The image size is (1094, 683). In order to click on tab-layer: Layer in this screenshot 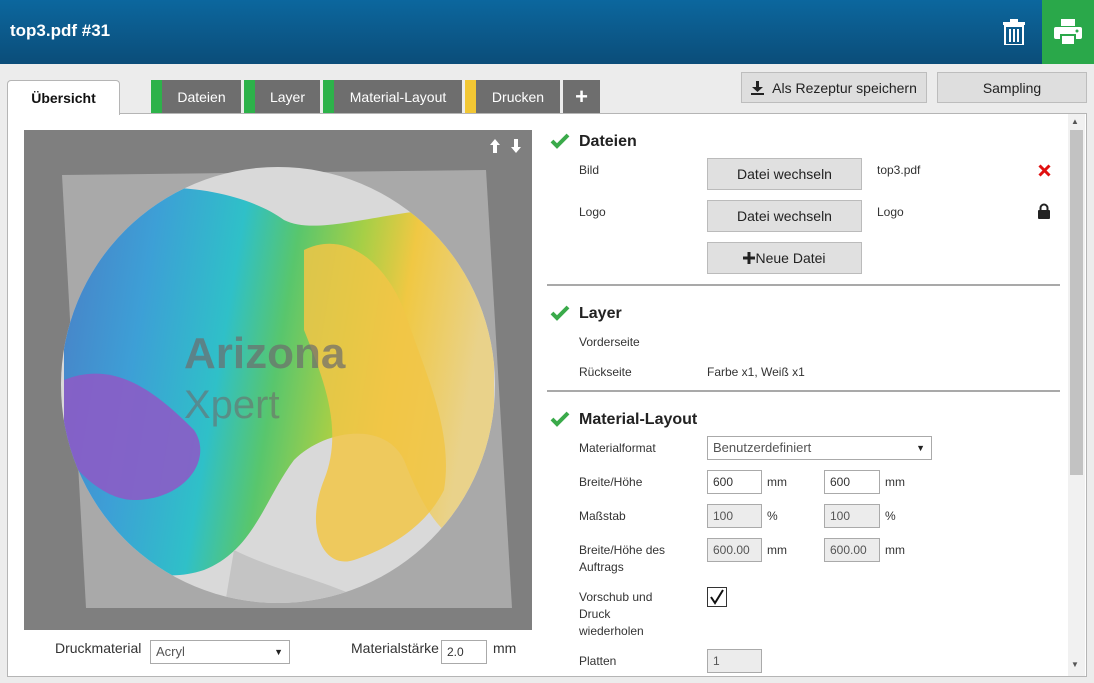, I will do `click(282, 96)`.